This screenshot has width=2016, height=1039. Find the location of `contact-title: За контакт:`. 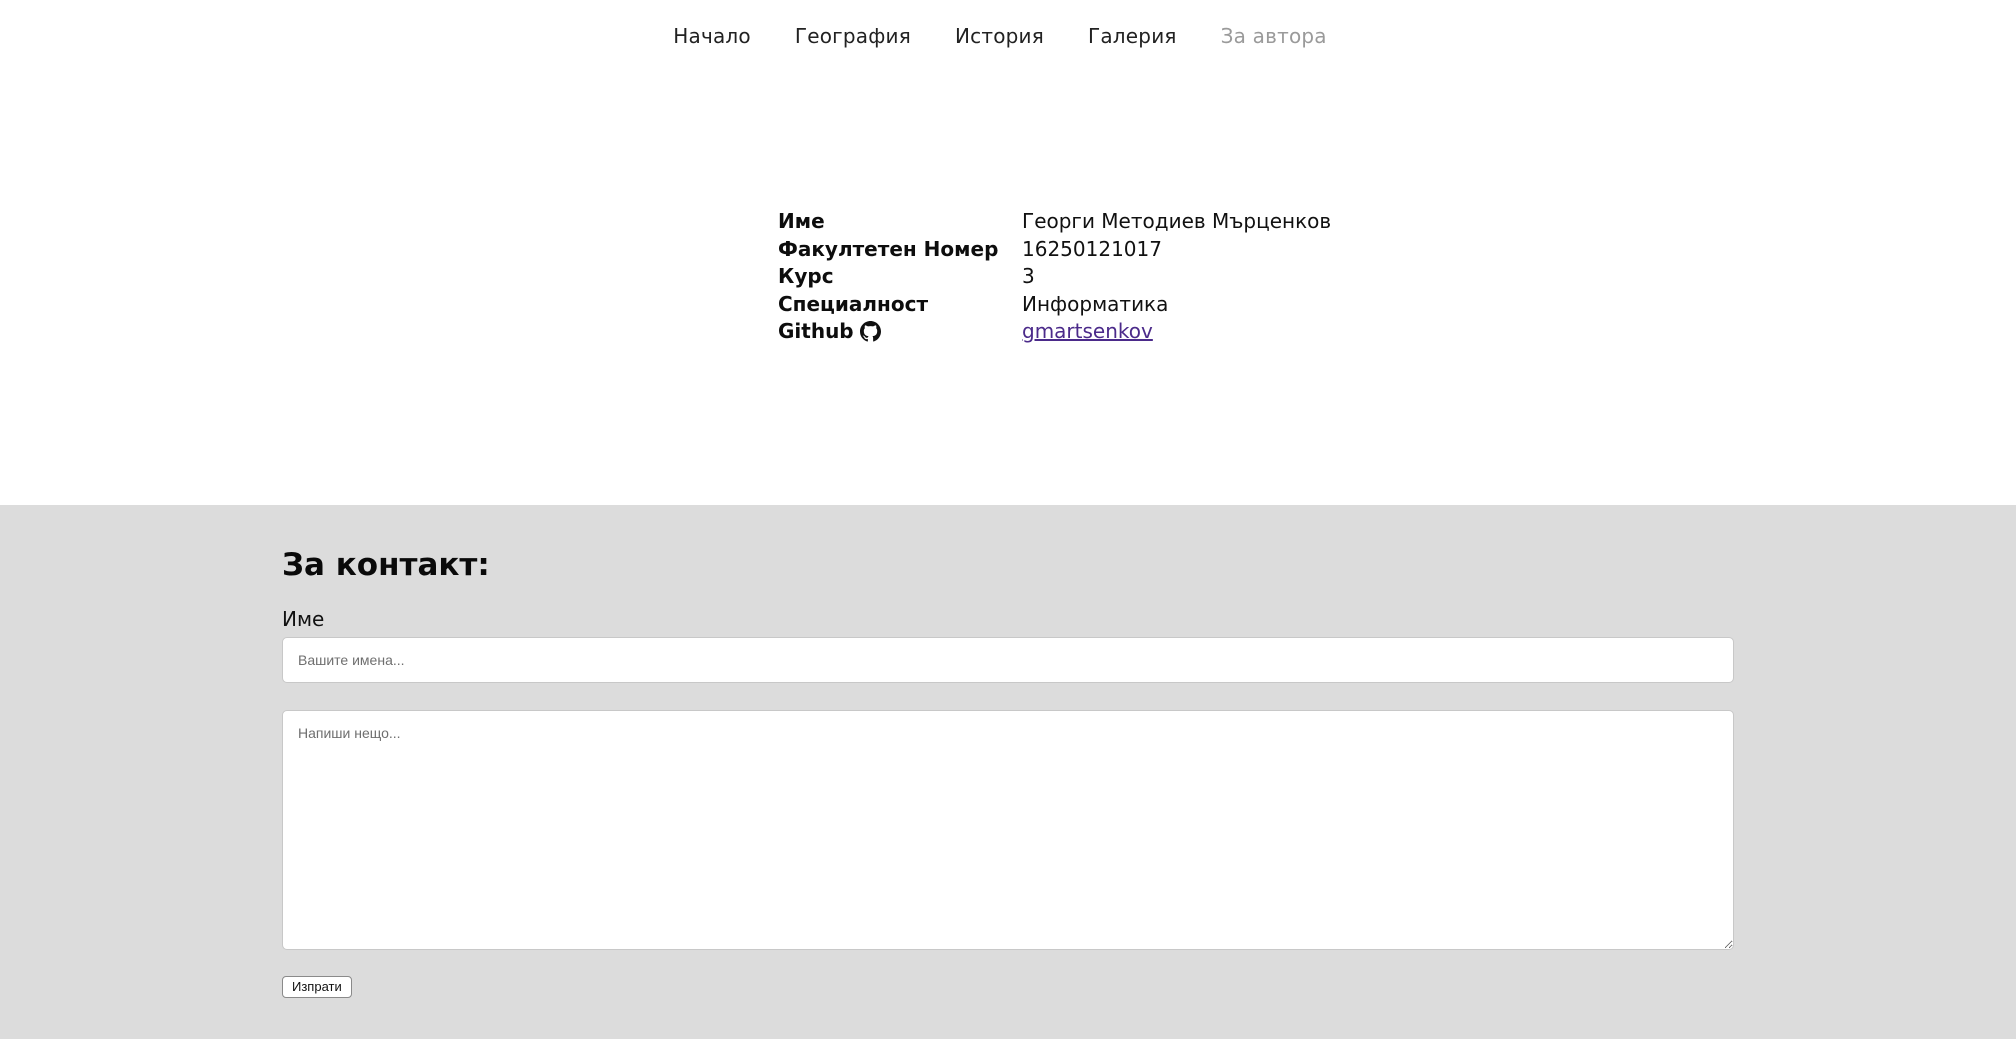

contact-title: За контакт: is located at coordinates (386, 565).